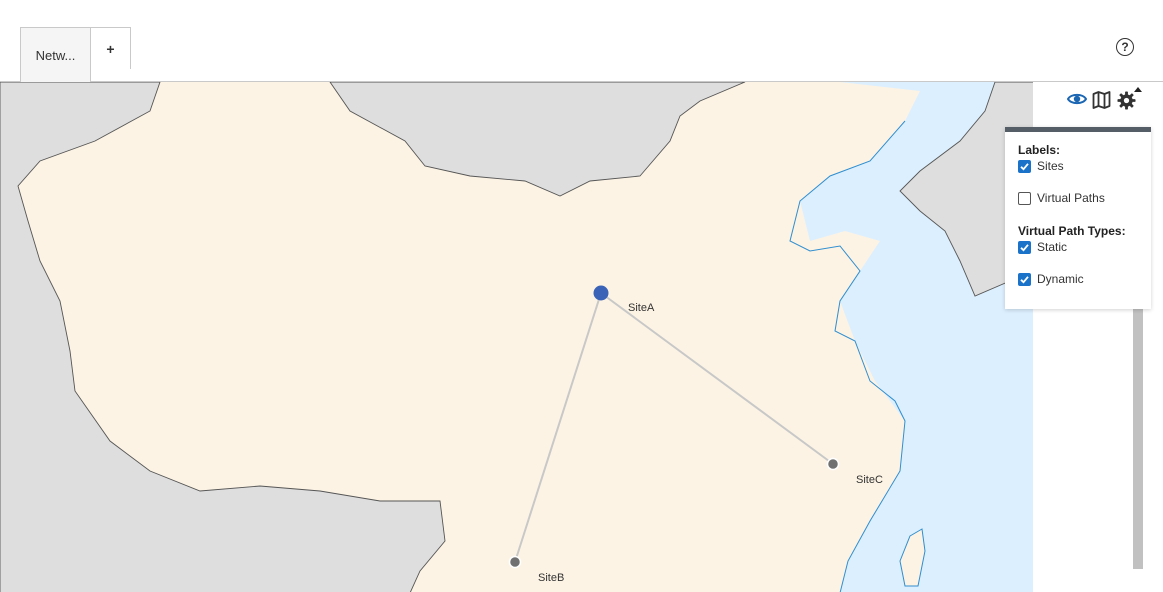 The image size is (1163, 592). What do you see at coordinates (1126, 103) in the screenshot?
I see `gear-icon` at bounding box center [1126, 103].